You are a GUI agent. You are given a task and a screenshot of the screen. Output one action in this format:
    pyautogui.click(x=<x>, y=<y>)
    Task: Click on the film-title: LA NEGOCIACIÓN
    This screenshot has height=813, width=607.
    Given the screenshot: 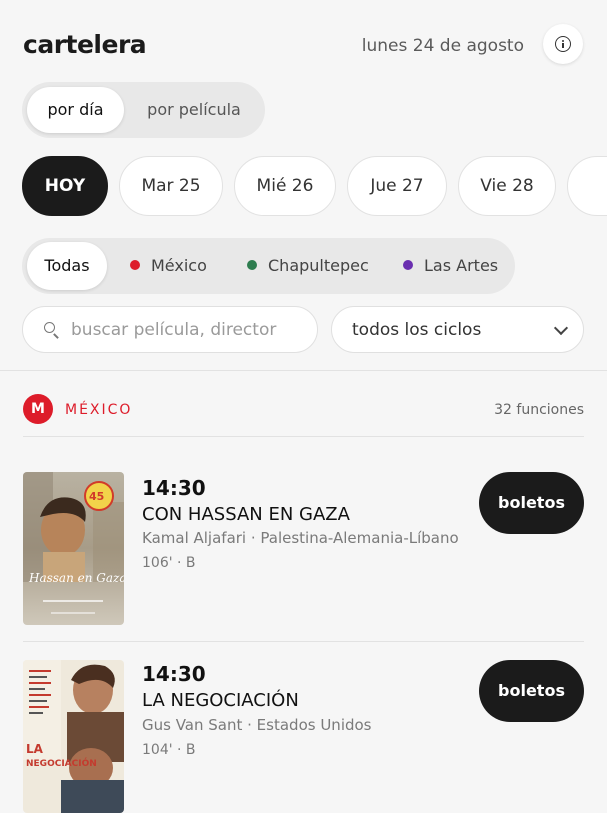 What is the action you would take?
    pyautogui.click(x=220, y=700)
    